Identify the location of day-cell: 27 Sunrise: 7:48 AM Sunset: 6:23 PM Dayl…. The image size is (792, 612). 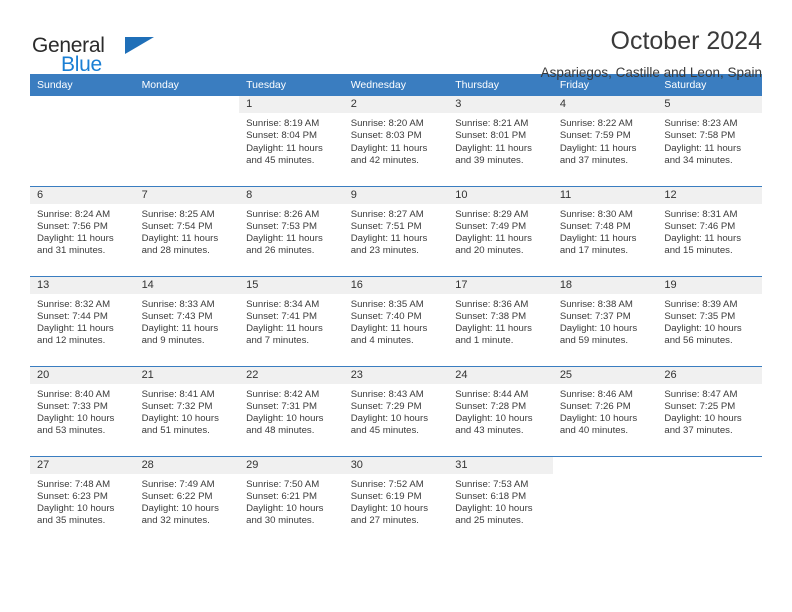
(82, 500).